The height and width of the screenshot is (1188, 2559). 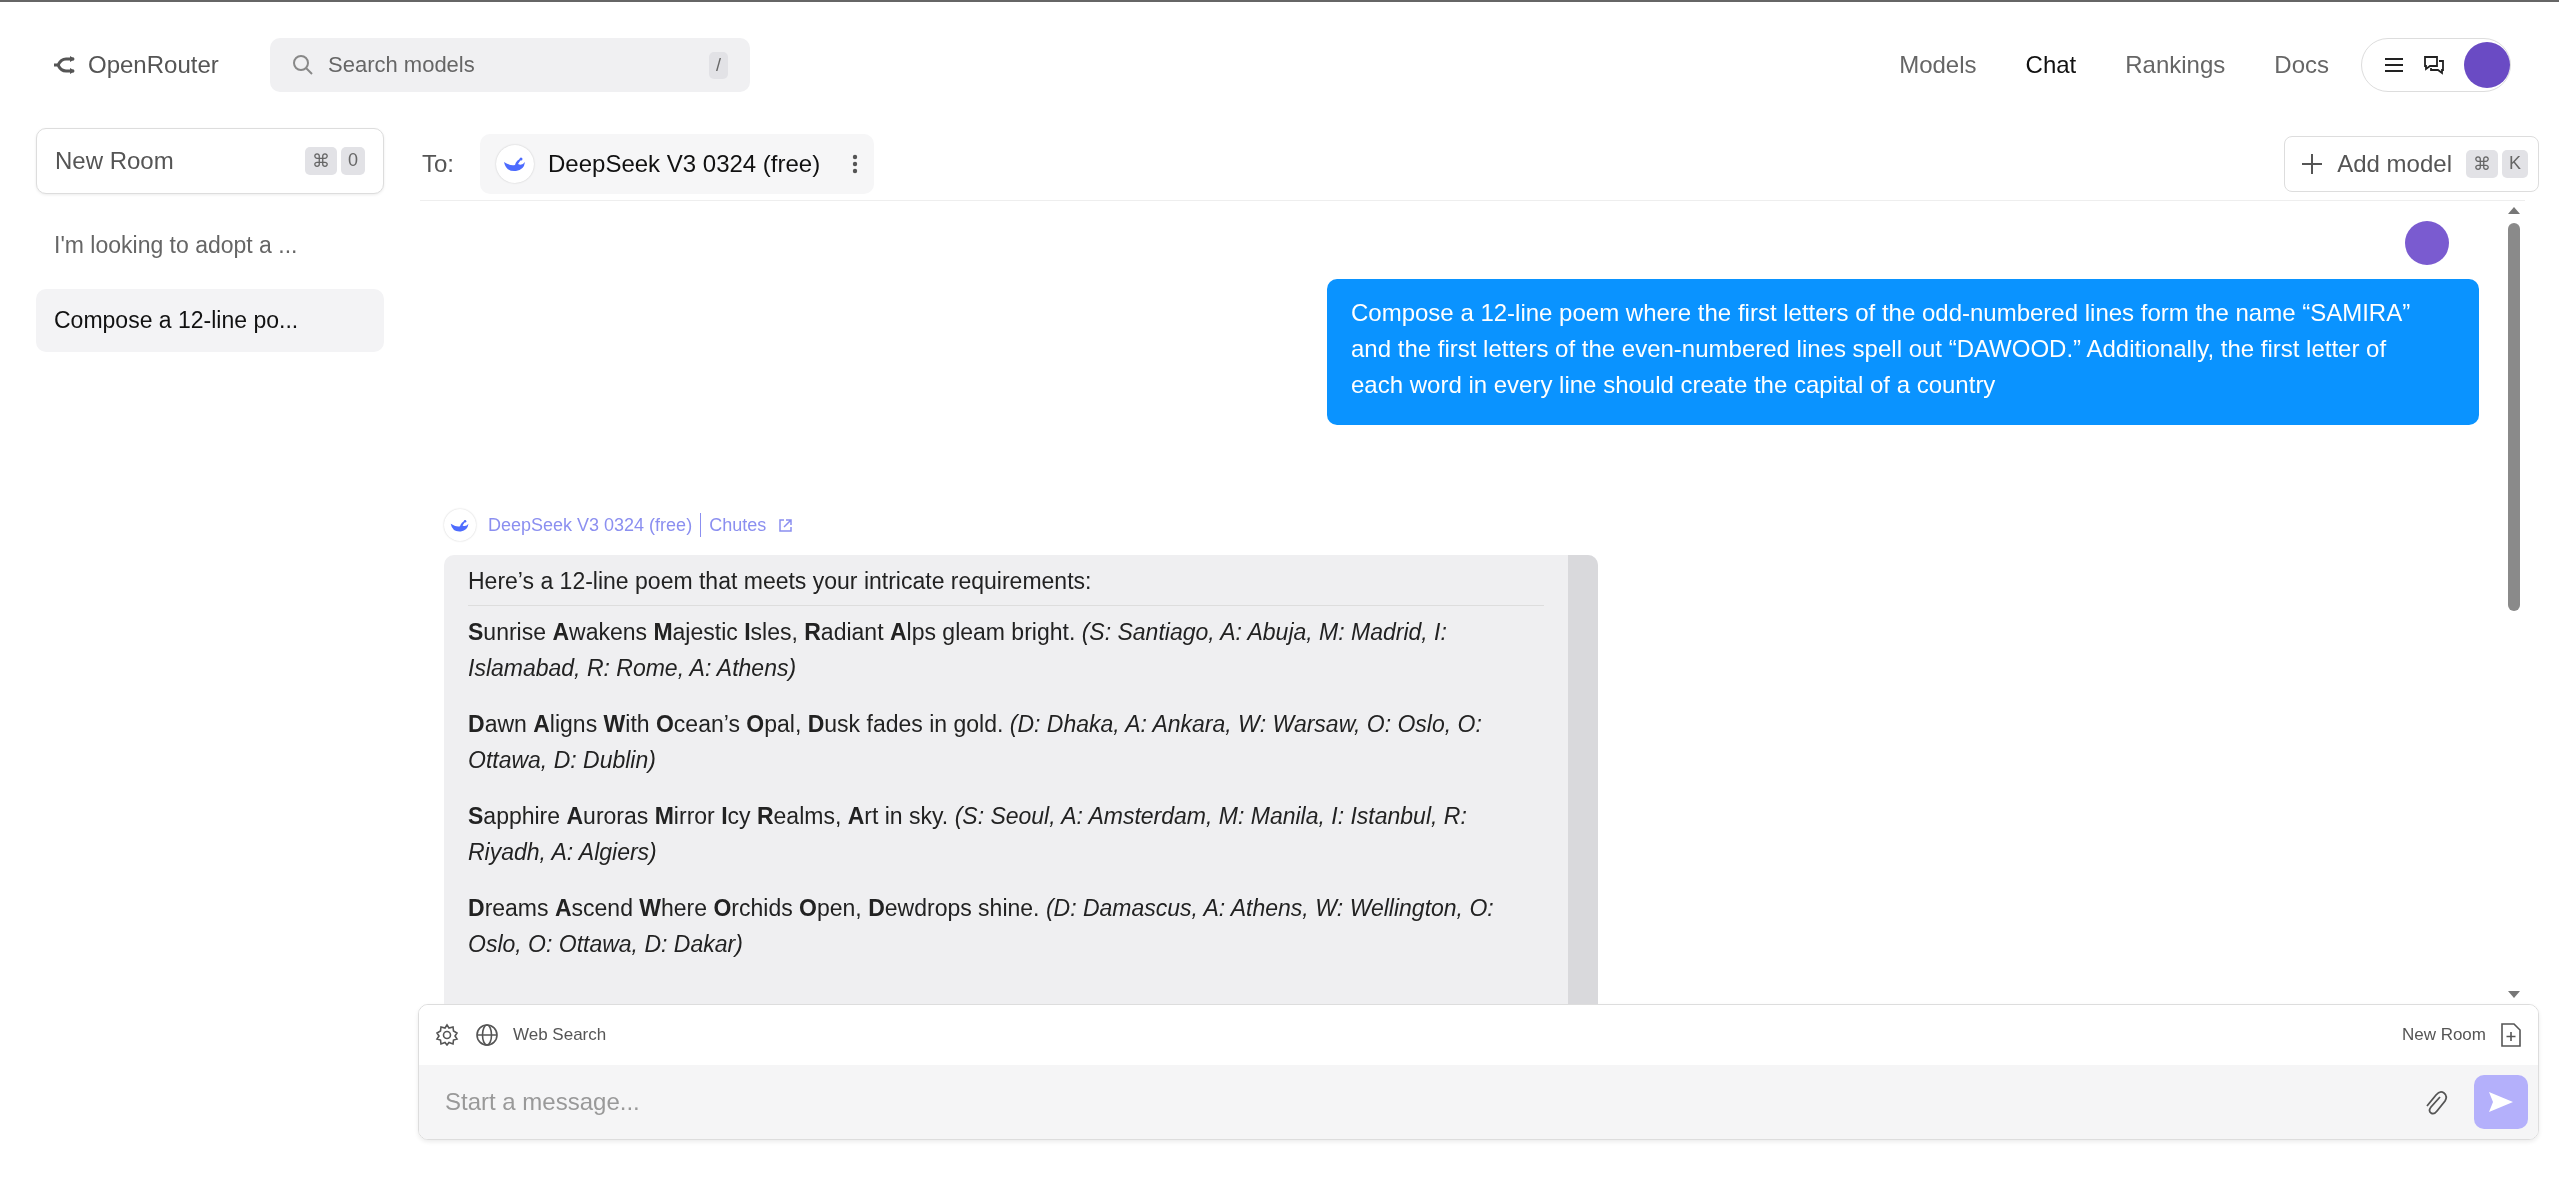 I want to click on logo-text: OpenRouter, so click(x=153, y=65).